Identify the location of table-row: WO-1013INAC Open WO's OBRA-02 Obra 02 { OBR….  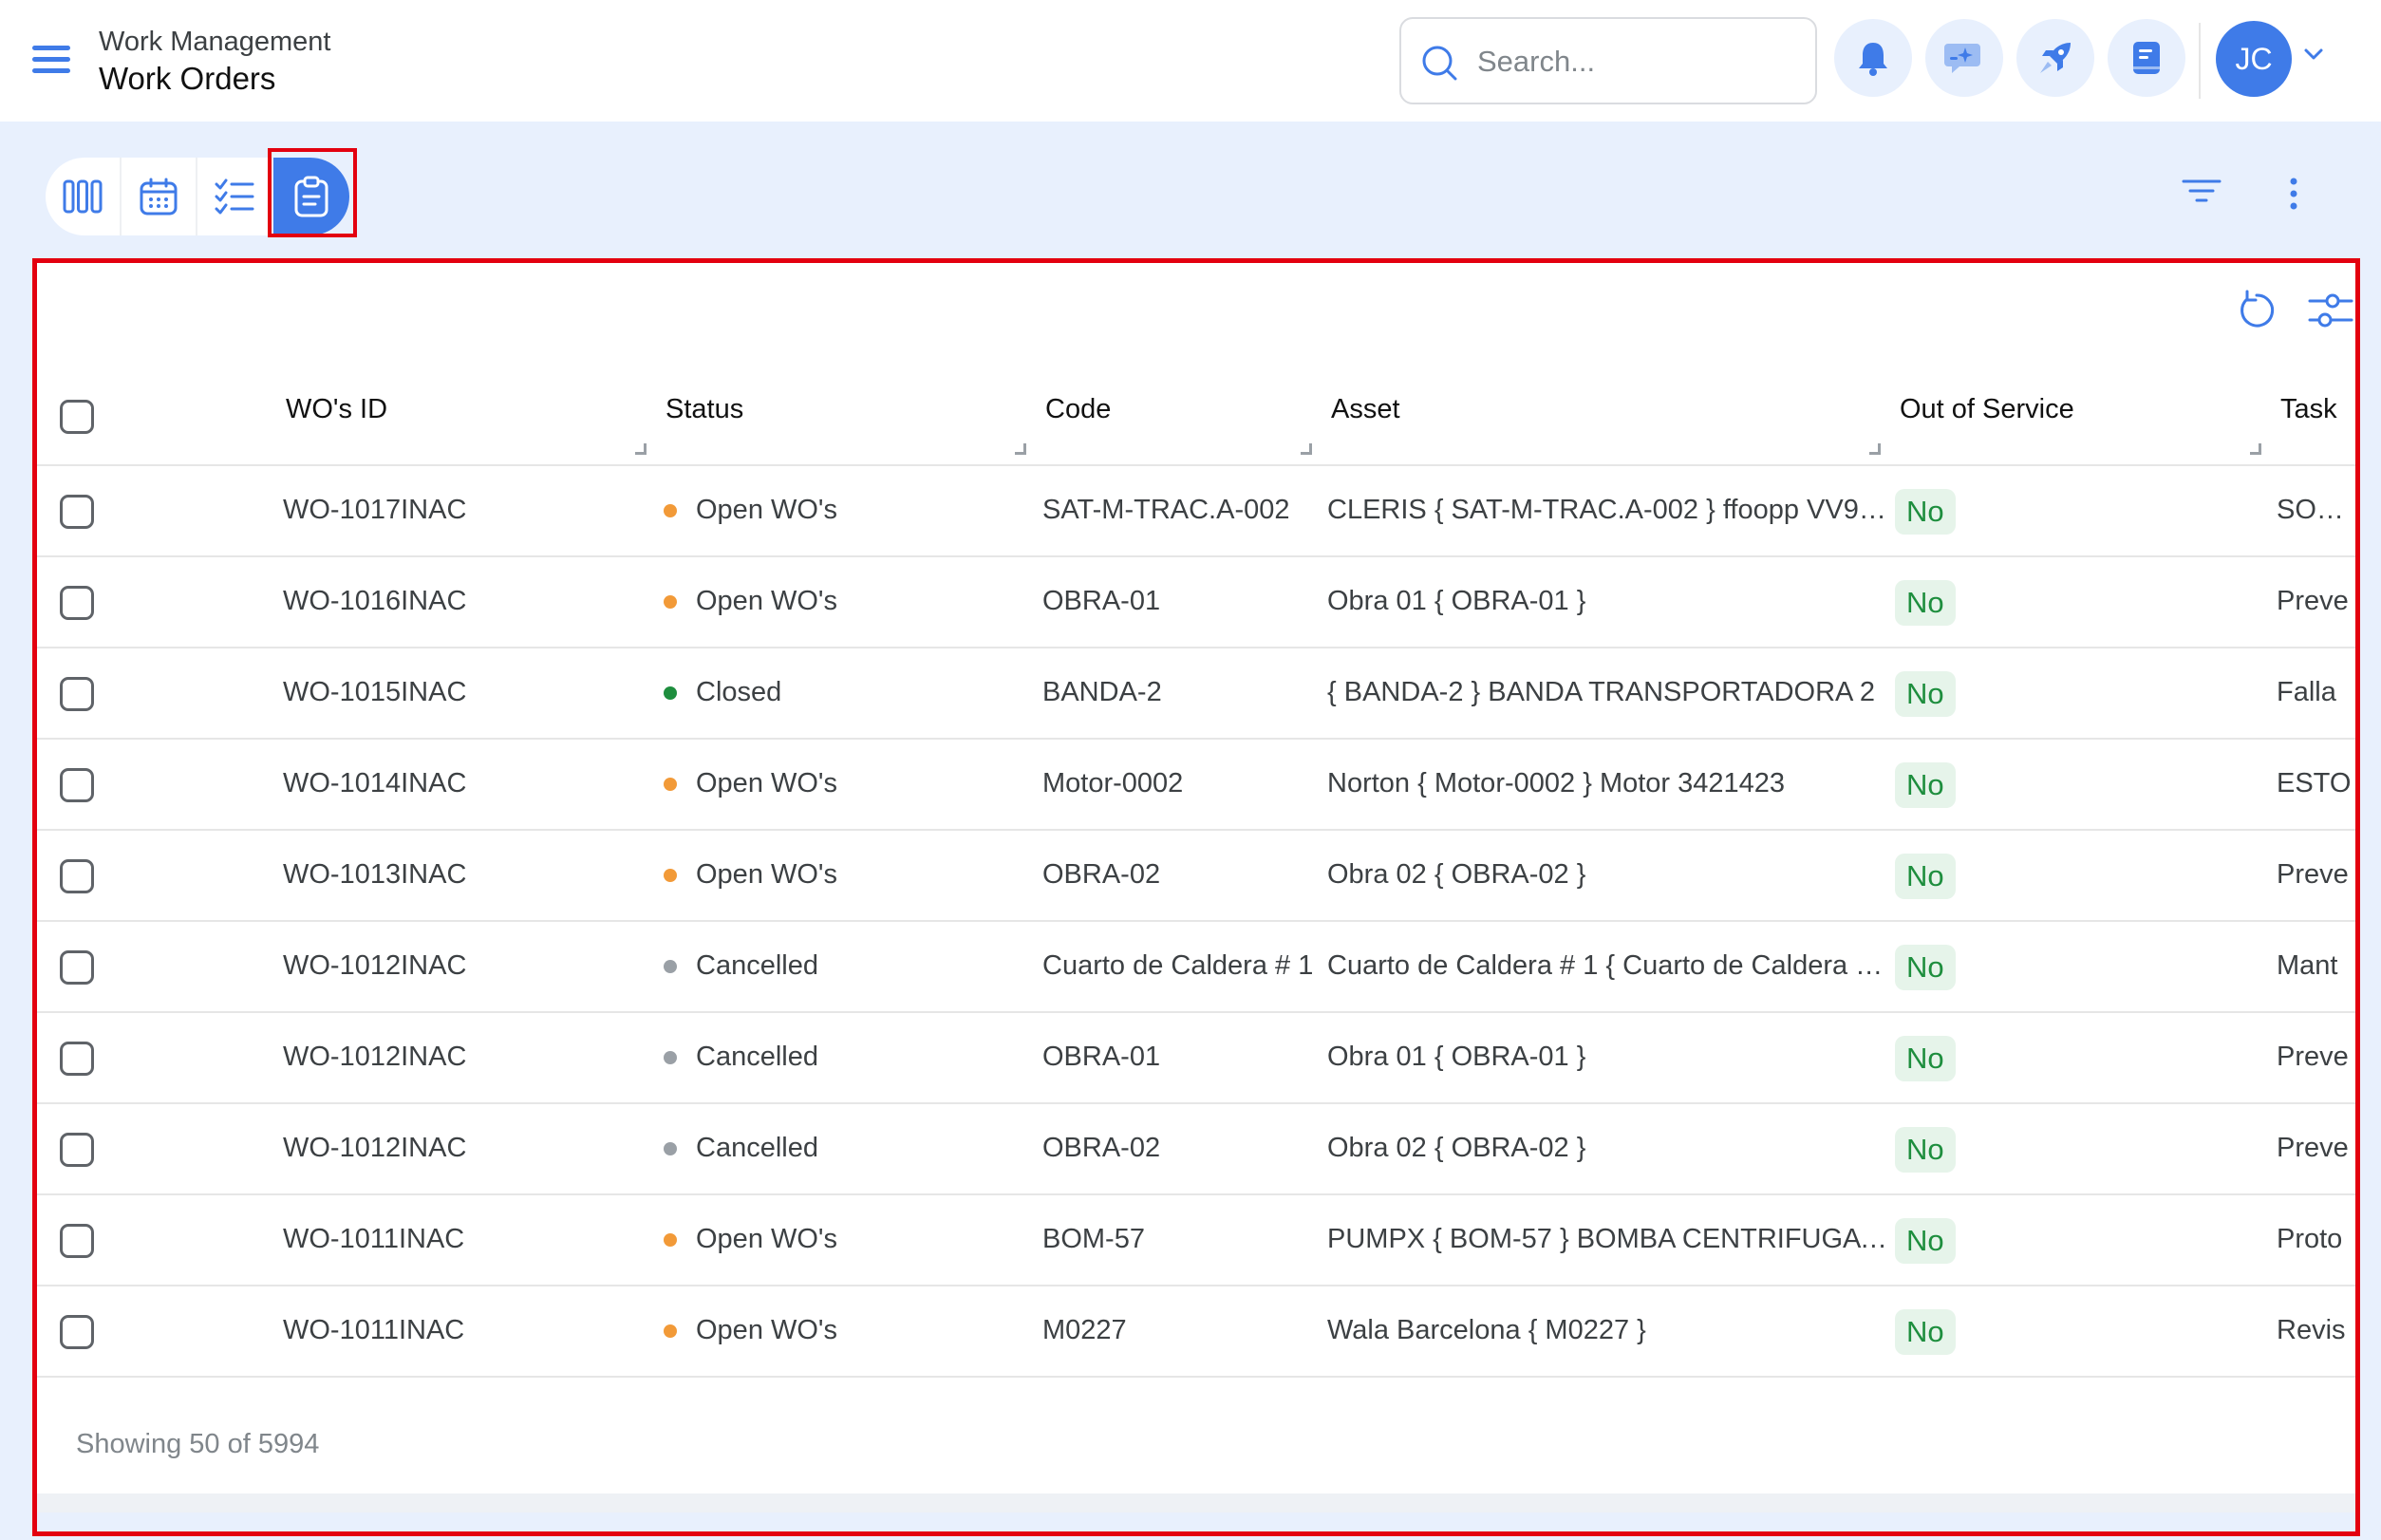
(1196, 877).